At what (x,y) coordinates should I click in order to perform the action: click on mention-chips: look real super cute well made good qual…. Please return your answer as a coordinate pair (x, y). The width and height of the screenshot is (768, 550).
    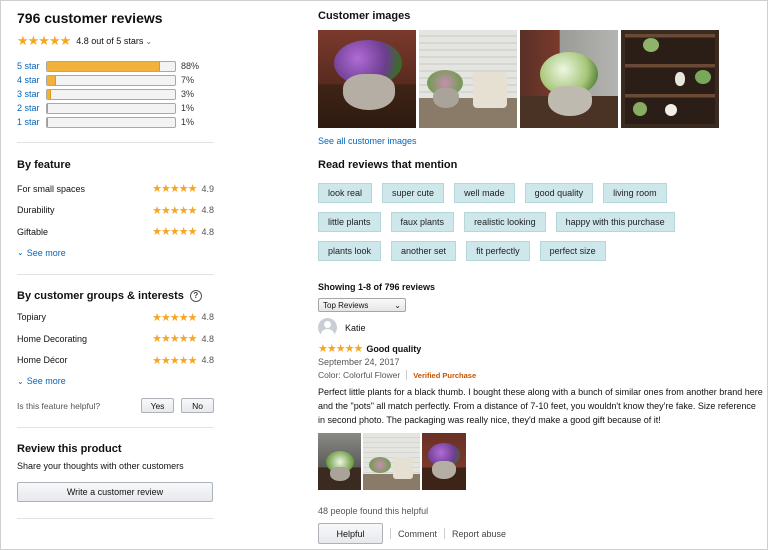
    Looking at the image, I should click on (503, 222).